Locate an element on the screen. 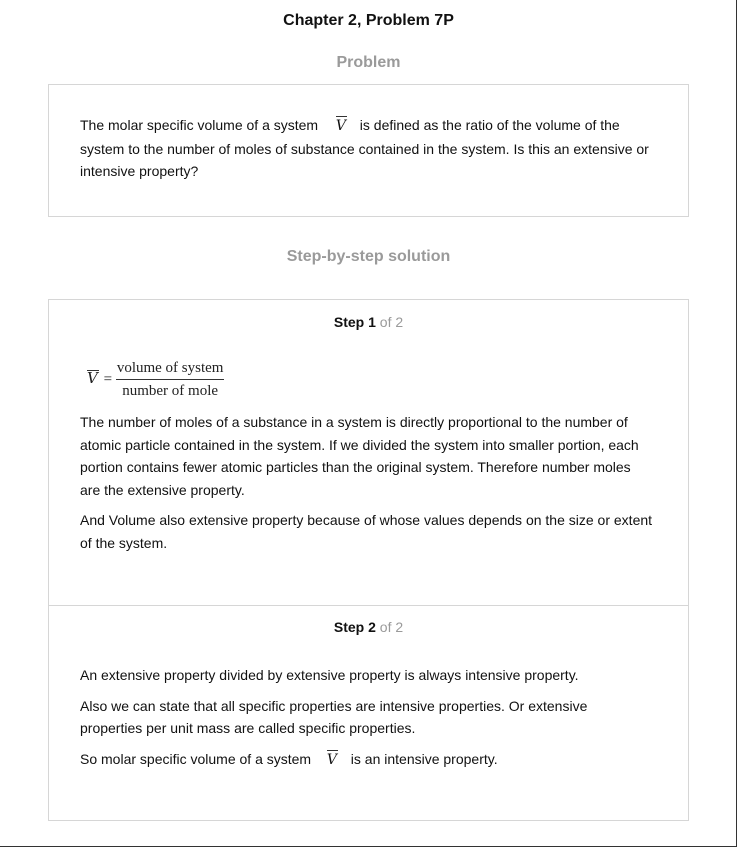 This screenshot has width=738, height=848. page-title: Chapter 2, Problem 7P is located at coordinates (368, 20).